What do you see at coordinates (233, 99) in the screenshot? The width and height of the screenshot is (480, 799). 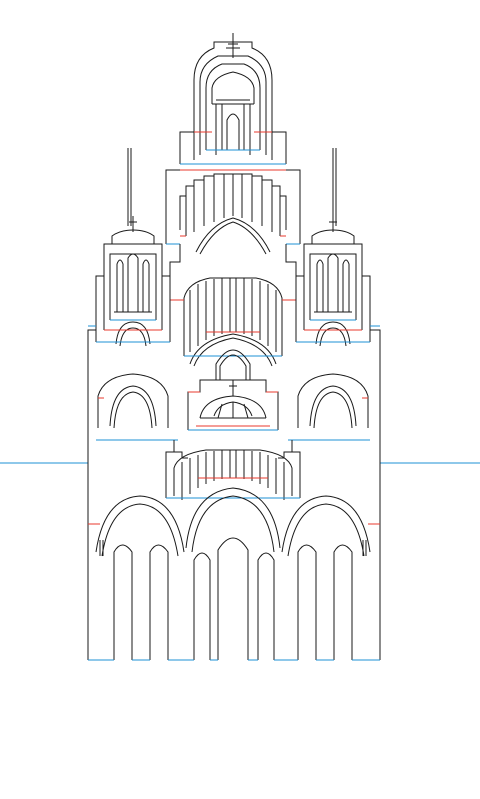 I see `main-cupola` at bounding box center [233, 99].